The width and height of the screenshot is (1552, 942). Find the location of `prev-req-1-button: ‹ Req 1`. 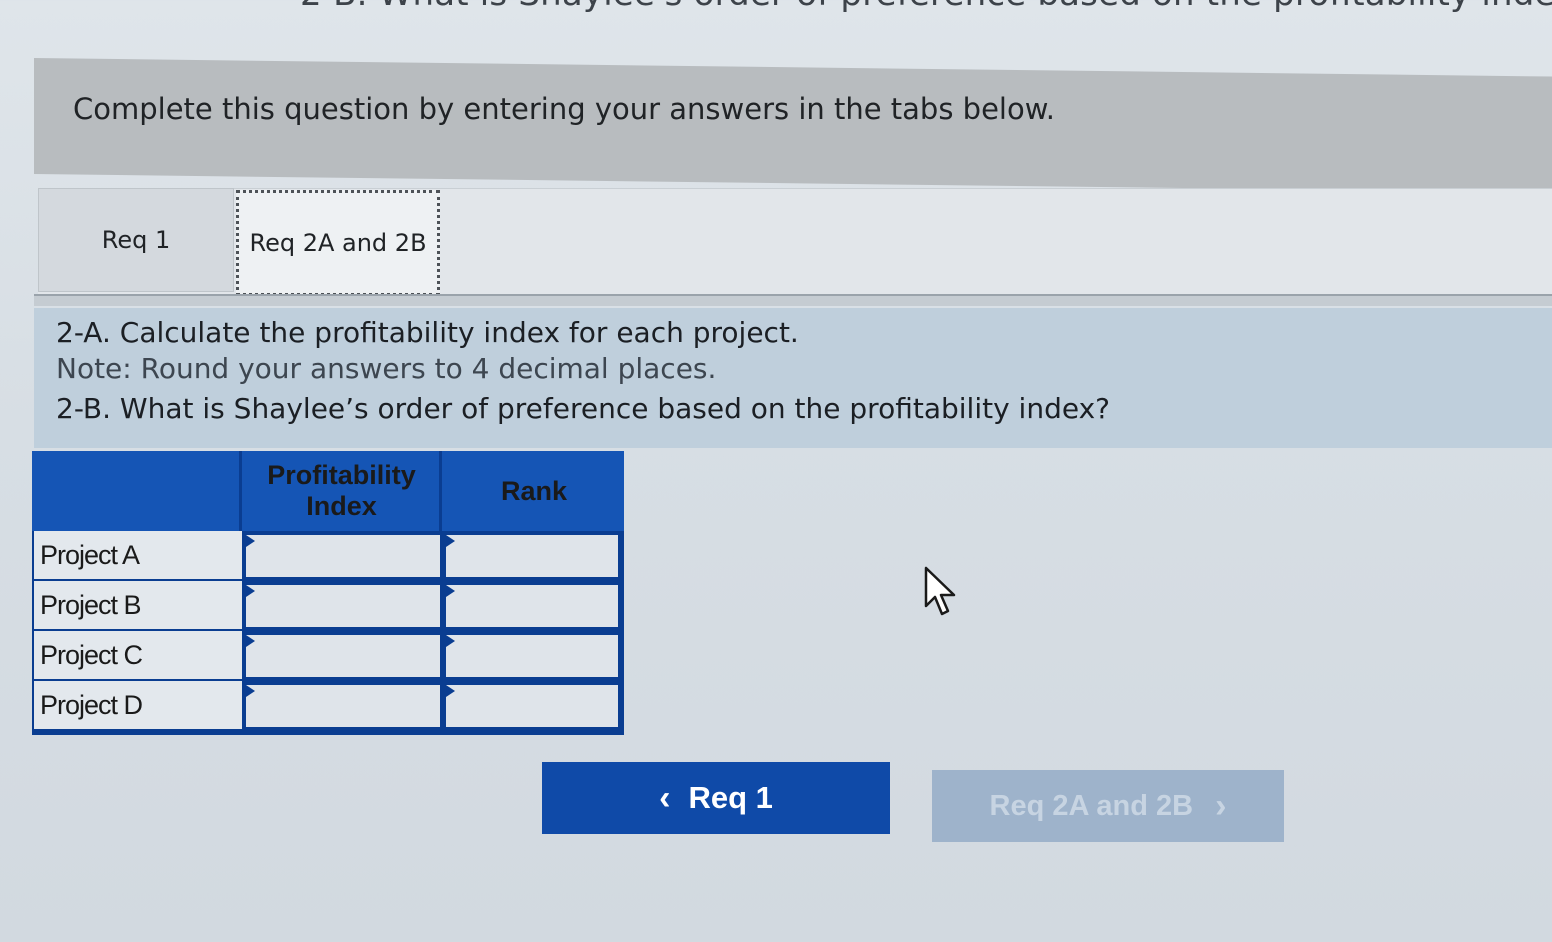

prev-req-1-button: ‹ Req 1 is located at coordinates (716, 798).